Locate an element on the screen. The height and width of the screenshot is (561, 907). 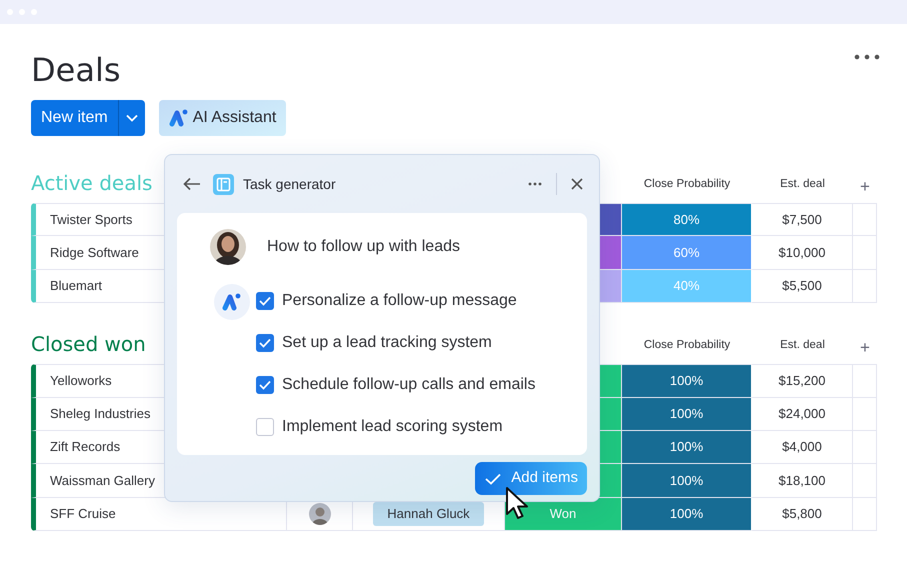
item-name: Waissman Gallery is located at coordinates (102, 481).